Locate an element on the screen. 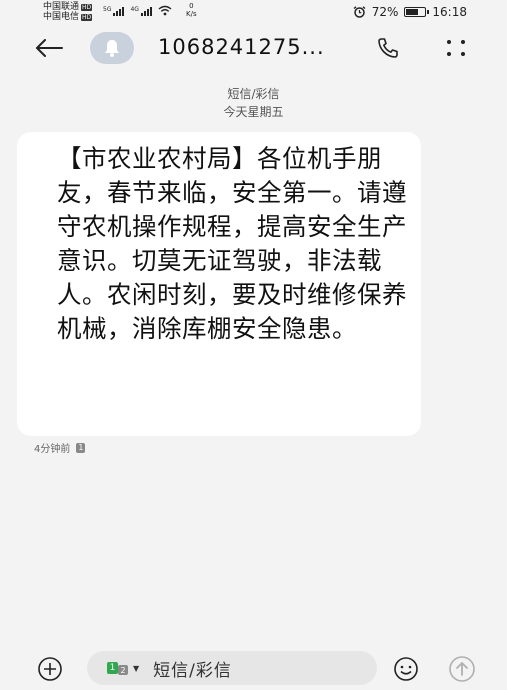 This screenshot has width=507, height=690. emoji-button is located at coordinates (406, 669).